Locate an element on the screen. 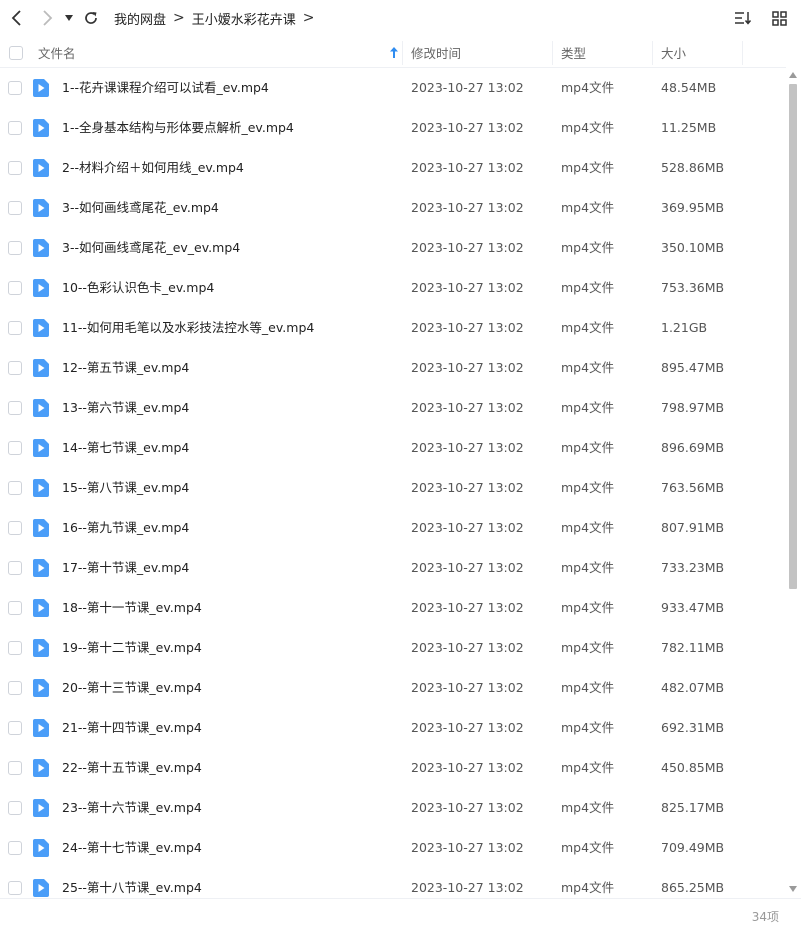 This screenshot has height=931, width=801. file-name: 12--第五节课_ev.mp4 is located at coordinates (125, 368).